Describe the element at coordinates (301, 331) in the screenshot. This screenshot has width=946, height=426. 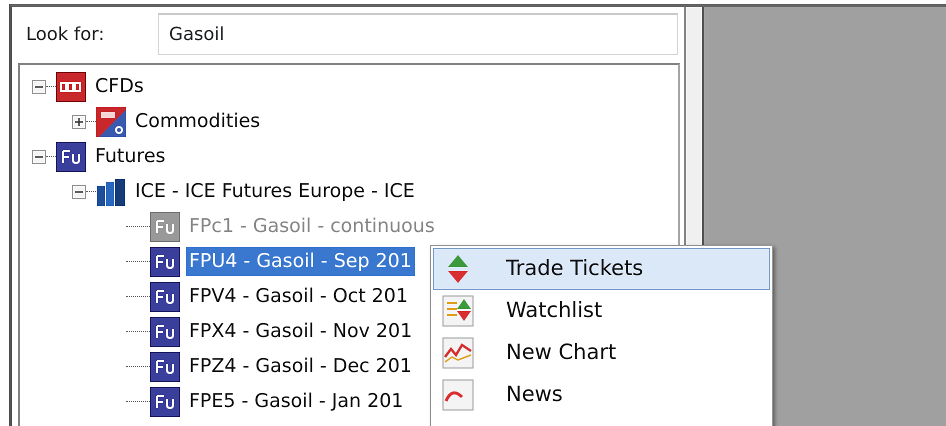
I see `tree-item: FPX4 - Gasoil - Nov 201` at that location.